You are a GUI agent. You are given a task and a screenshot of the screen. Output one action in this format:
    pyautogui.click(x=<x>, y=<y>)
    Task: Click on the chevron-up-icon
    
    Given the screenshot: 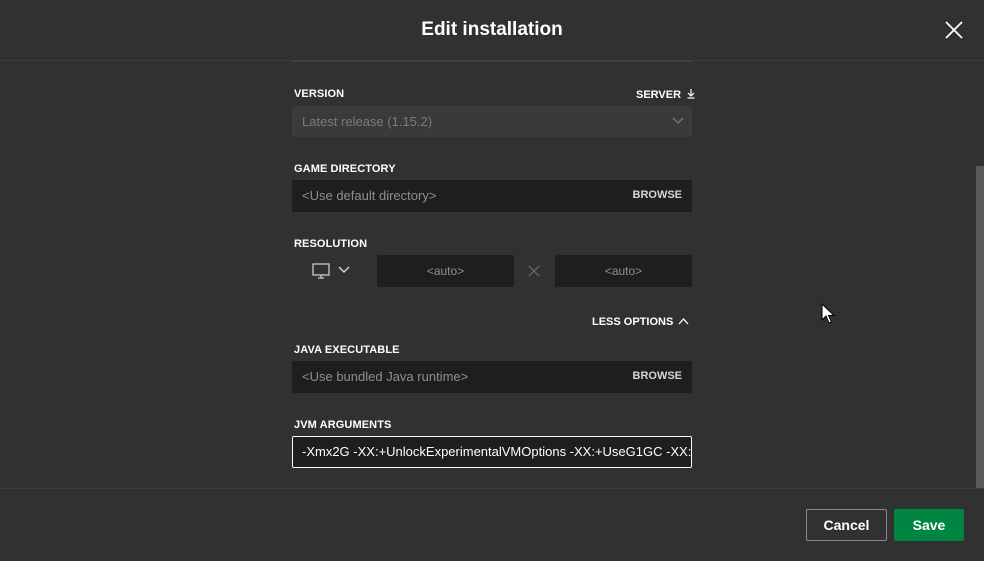 What is the action you would take?
    pyautogui.click(x=683, y=321)
    